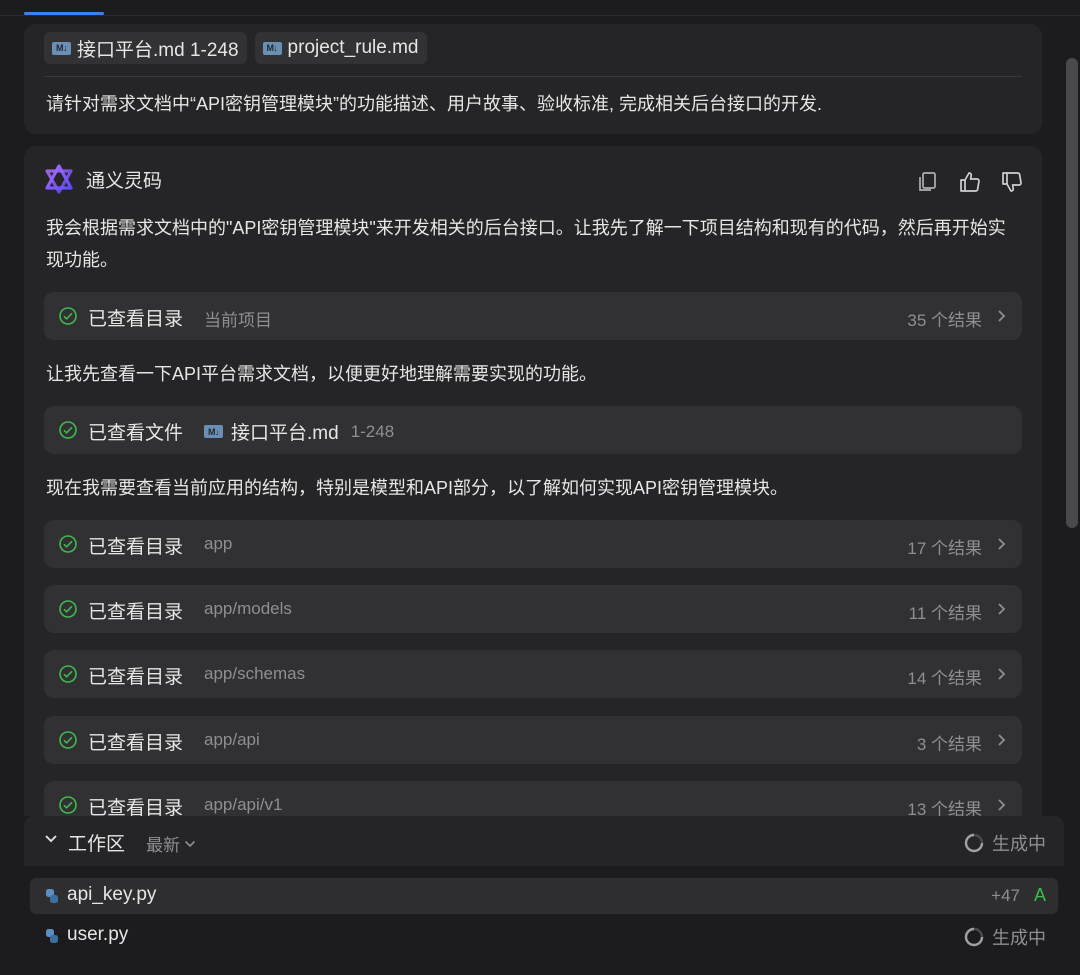 The width and height of the screenshot is (1080, 975). Describe the element at coordinates (124, 181) in the screenshot. I see `assistant-name: 通义灵码` at that location.